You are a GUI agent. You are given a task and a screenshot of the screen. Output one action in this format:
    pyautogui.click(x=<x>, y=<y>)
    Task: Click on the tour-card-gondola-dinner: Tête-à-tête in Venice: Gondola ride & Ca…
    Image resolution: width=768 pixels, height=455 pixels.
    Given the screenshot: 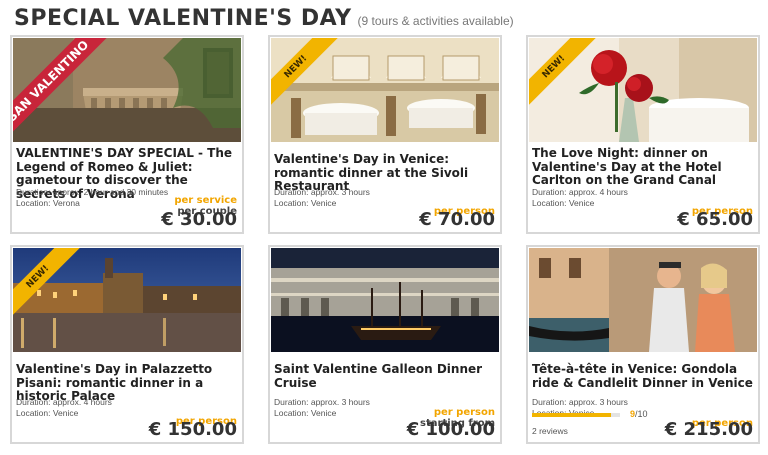 What is the action you would take?
    pyautogui.click(x=643, y=344)
    